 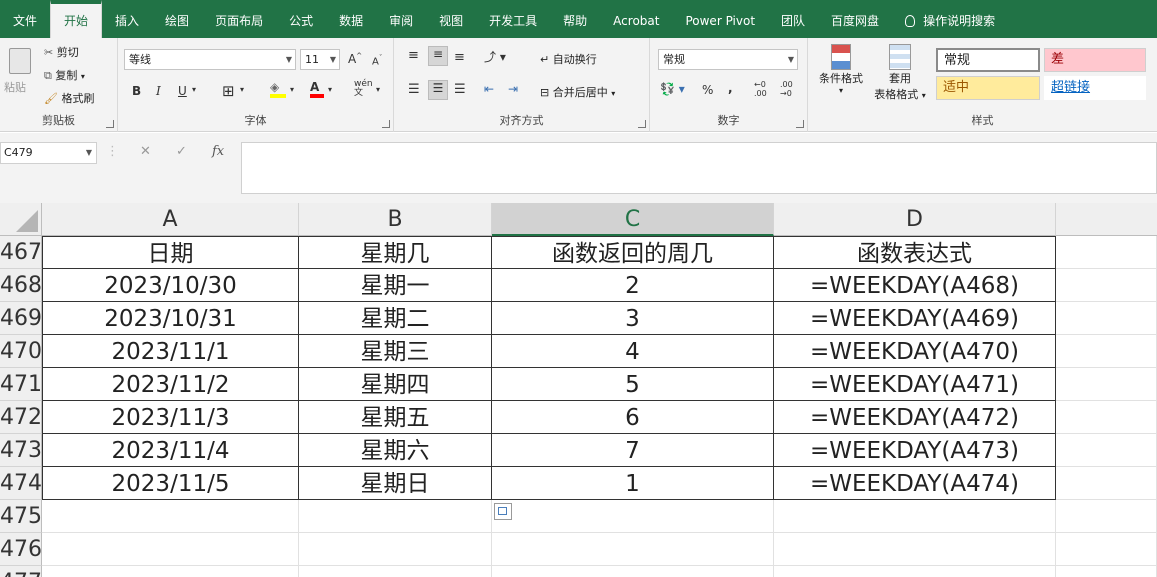 I want to click on cell-a: 2023/10/30, so click(x=170, y=285).